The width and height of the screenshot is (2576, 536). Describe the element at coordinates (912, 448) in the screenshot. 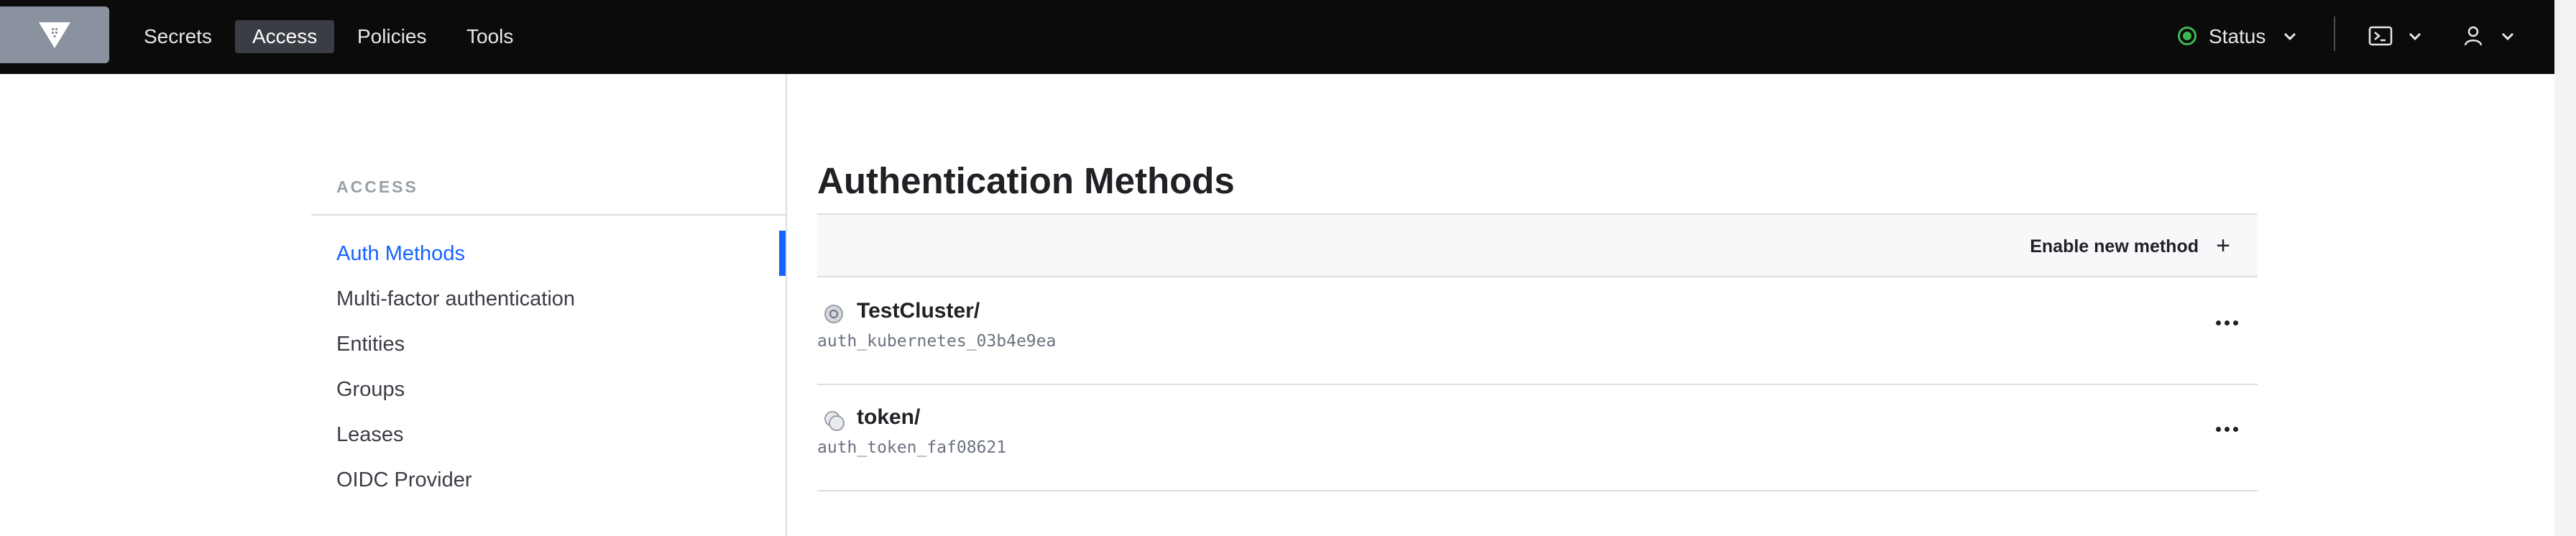

I see `auth-method-accessor: auth_token_faf08621` at that location.